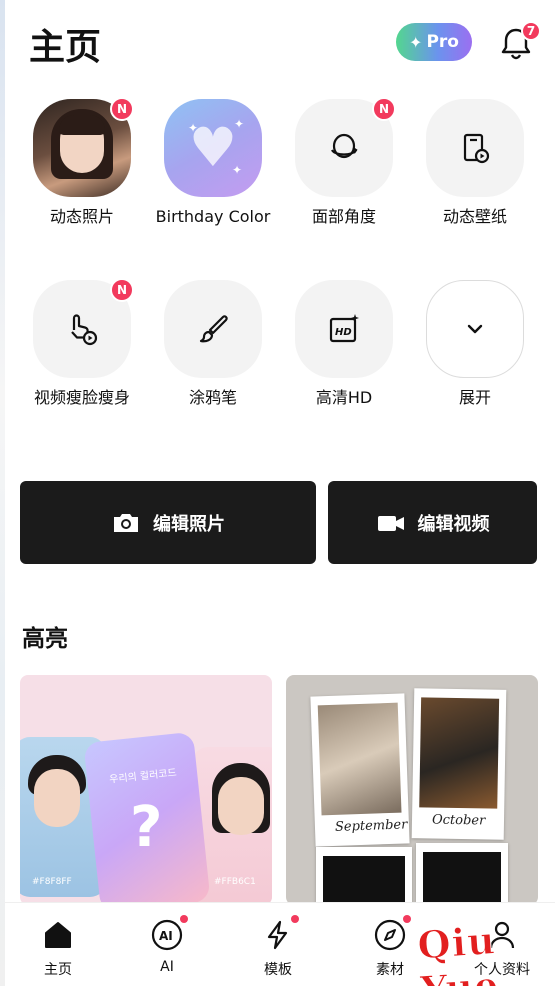  I want to click on face-rotate-icon, so click(344, 146).